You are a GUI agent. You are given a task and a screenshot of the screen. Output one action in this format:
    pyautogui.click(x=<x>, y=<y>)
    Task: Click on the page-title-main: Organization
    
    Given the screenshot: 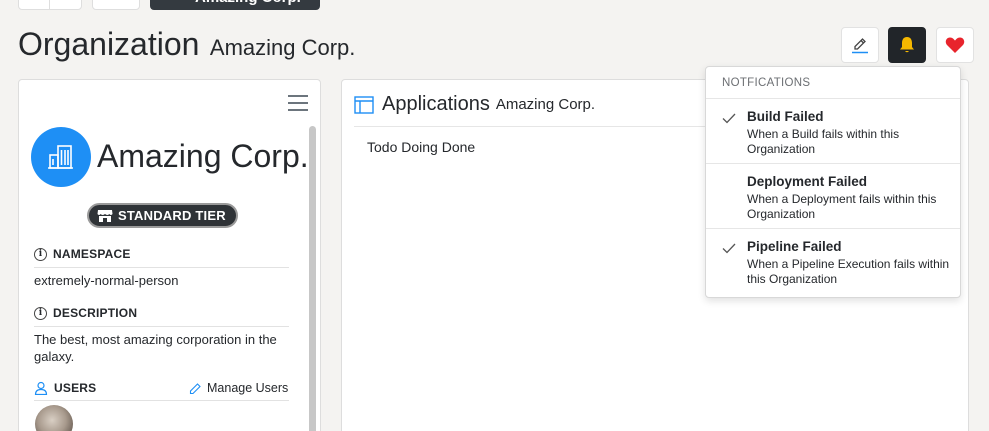 What is the action you would take?
    pyautogui.click(x=109, y=44)
    